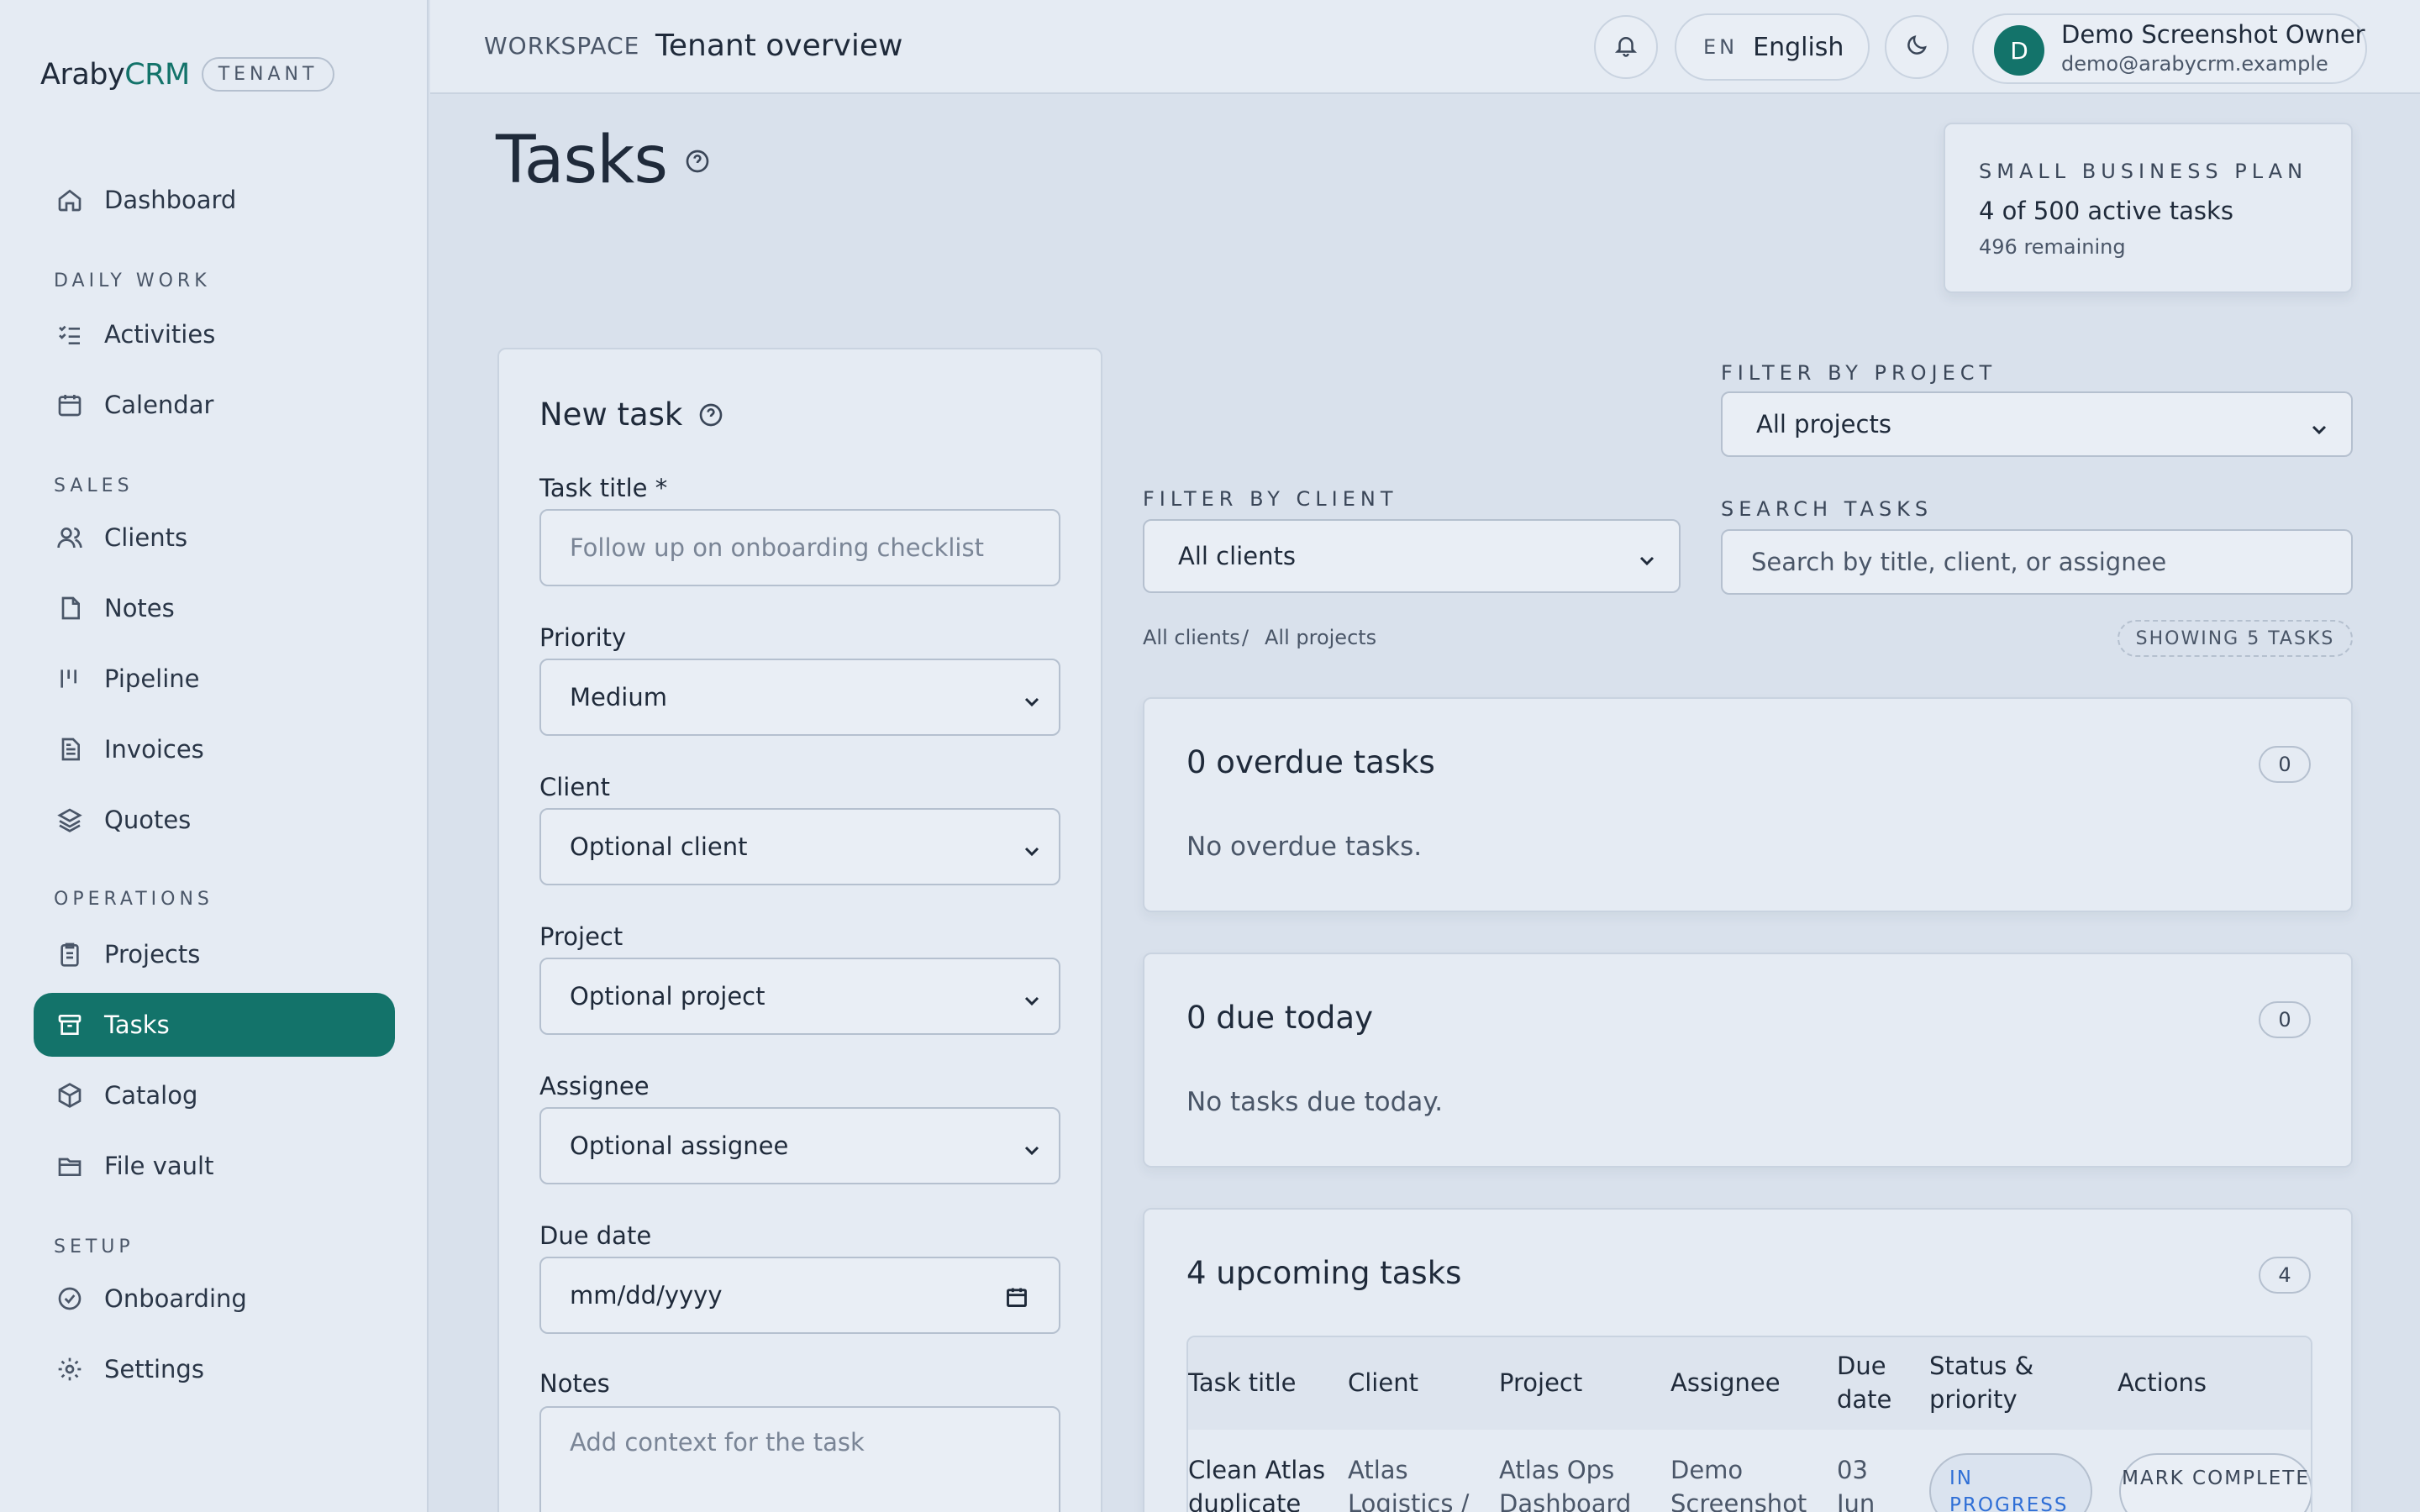 This screenshot has height=1512, width=2420. I want to click on mark-complete-button: MARK COMPLETE, so click(2215, 1482).